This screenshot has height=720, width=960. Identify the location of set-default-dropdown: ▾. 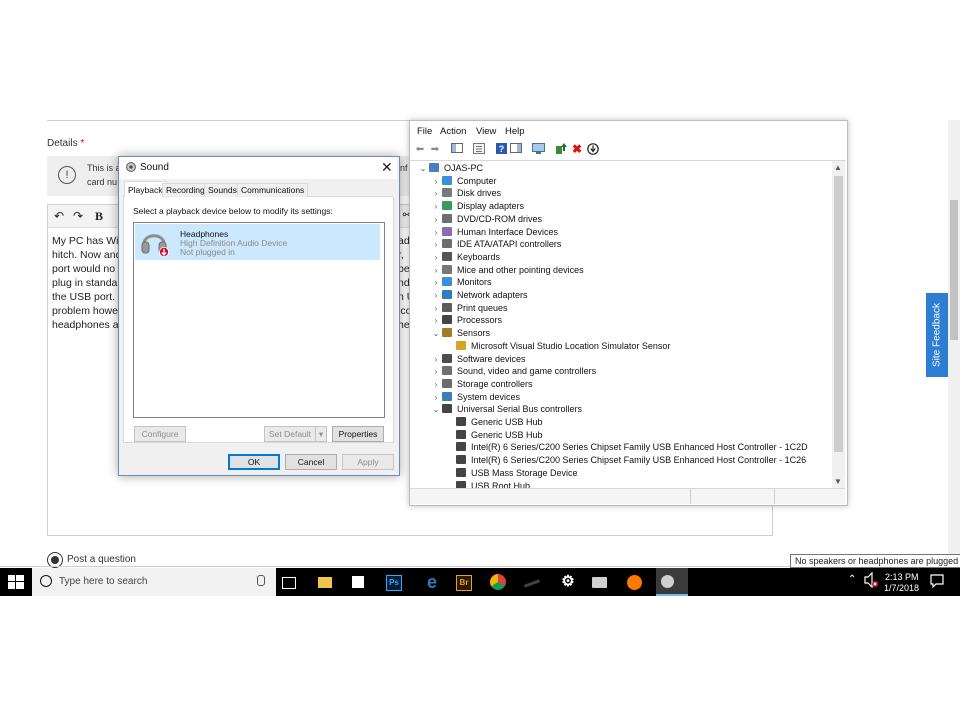
(321, 434).